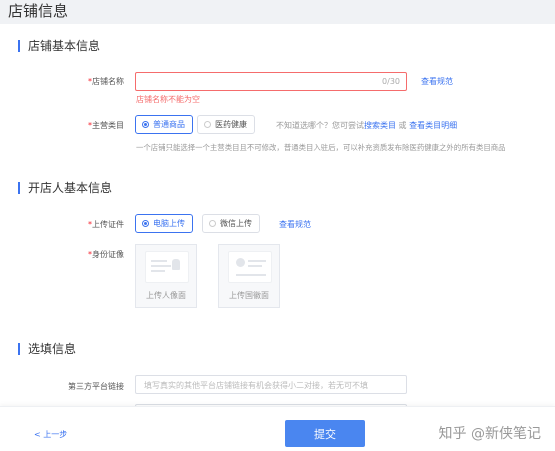 This screenshot has width=555, height=451. I want to click on third-party-label: 第三方平台链接, so click(96, 386).